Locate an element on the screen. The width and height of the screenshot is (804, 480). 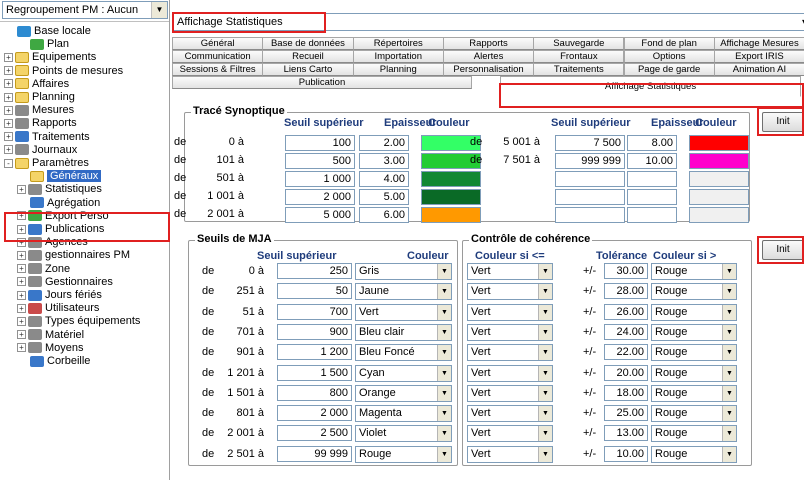
tree-item-20: + Jours fériés is located at coordinates (59, 295).